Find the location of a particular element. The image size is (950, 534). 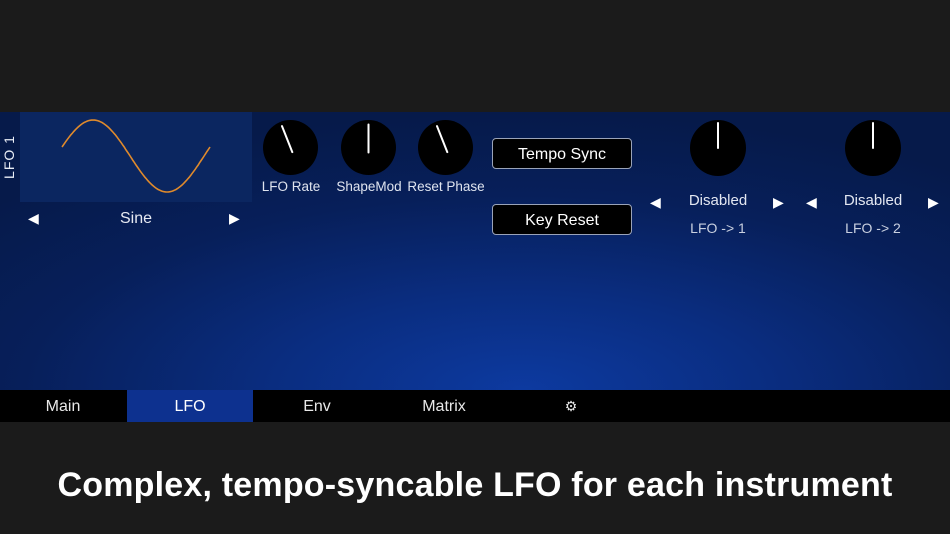

tab-main: Main is located at coordinates (63, 406).